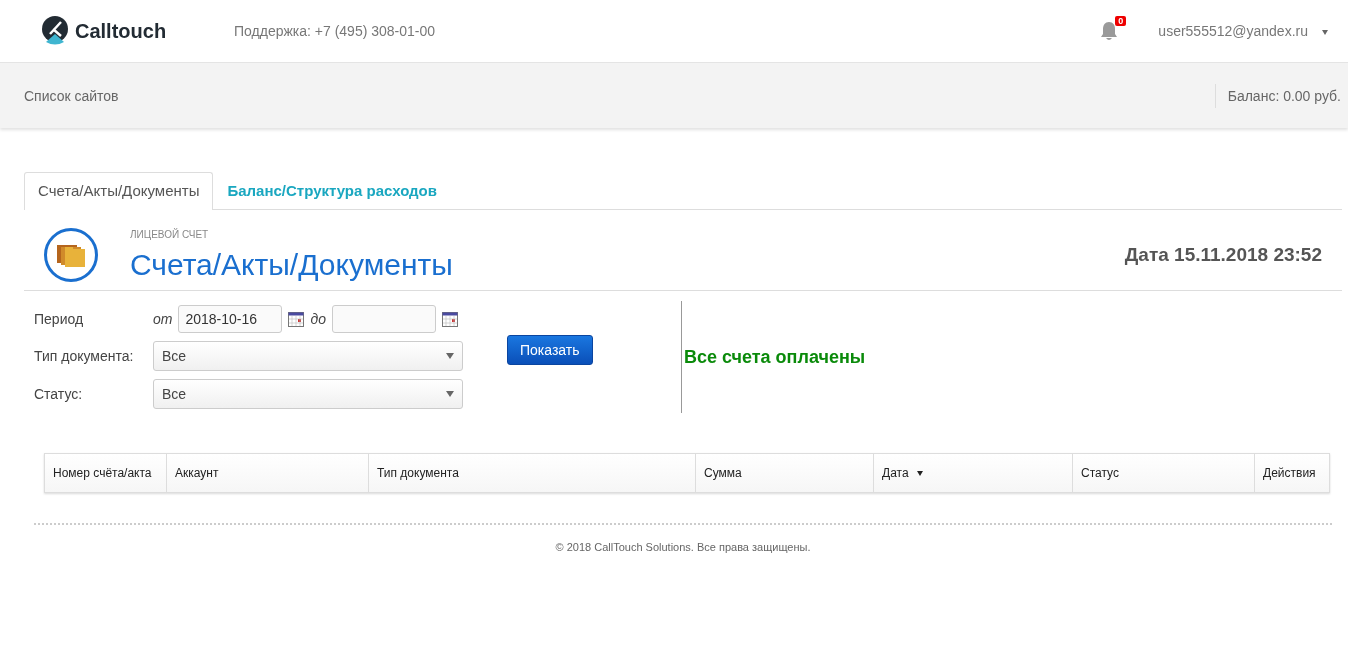 This screenshot has width=1348, height=656. Describe the element at coordinates (59, 319) in the screenshot. I see `period-label: Период` at that location.